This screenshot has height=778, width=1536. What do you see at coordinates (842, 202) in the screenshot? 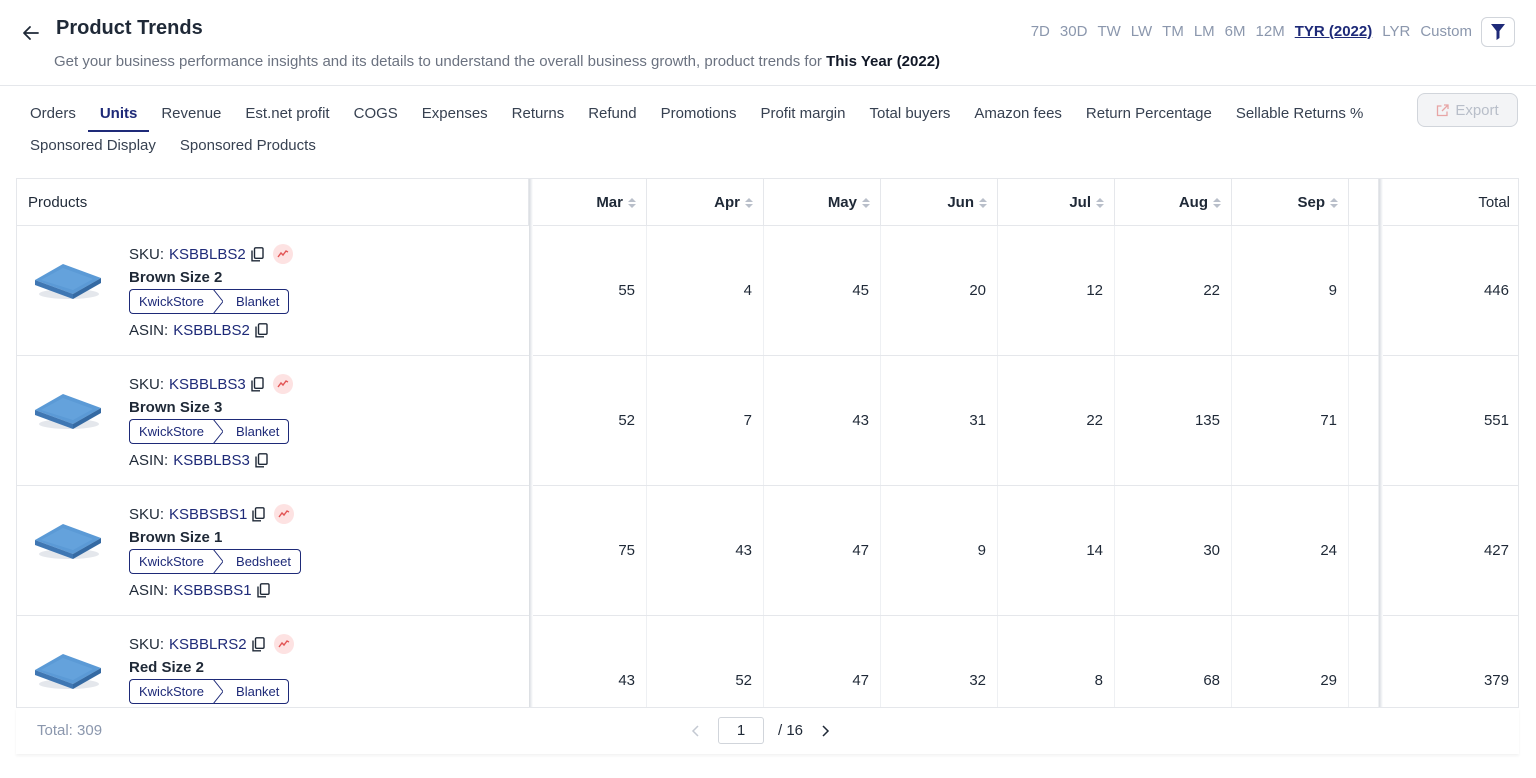
I see `month-header-label: May` at bounding box center [842, 202].